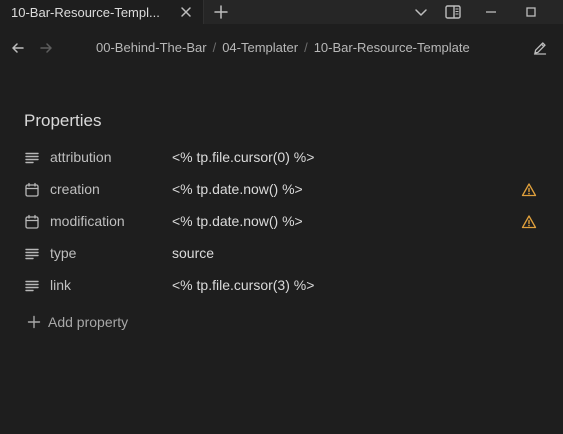 The width and height of the screenshot is (563, 434). I want to click on properties-heading: Properties, so click(62, 121).